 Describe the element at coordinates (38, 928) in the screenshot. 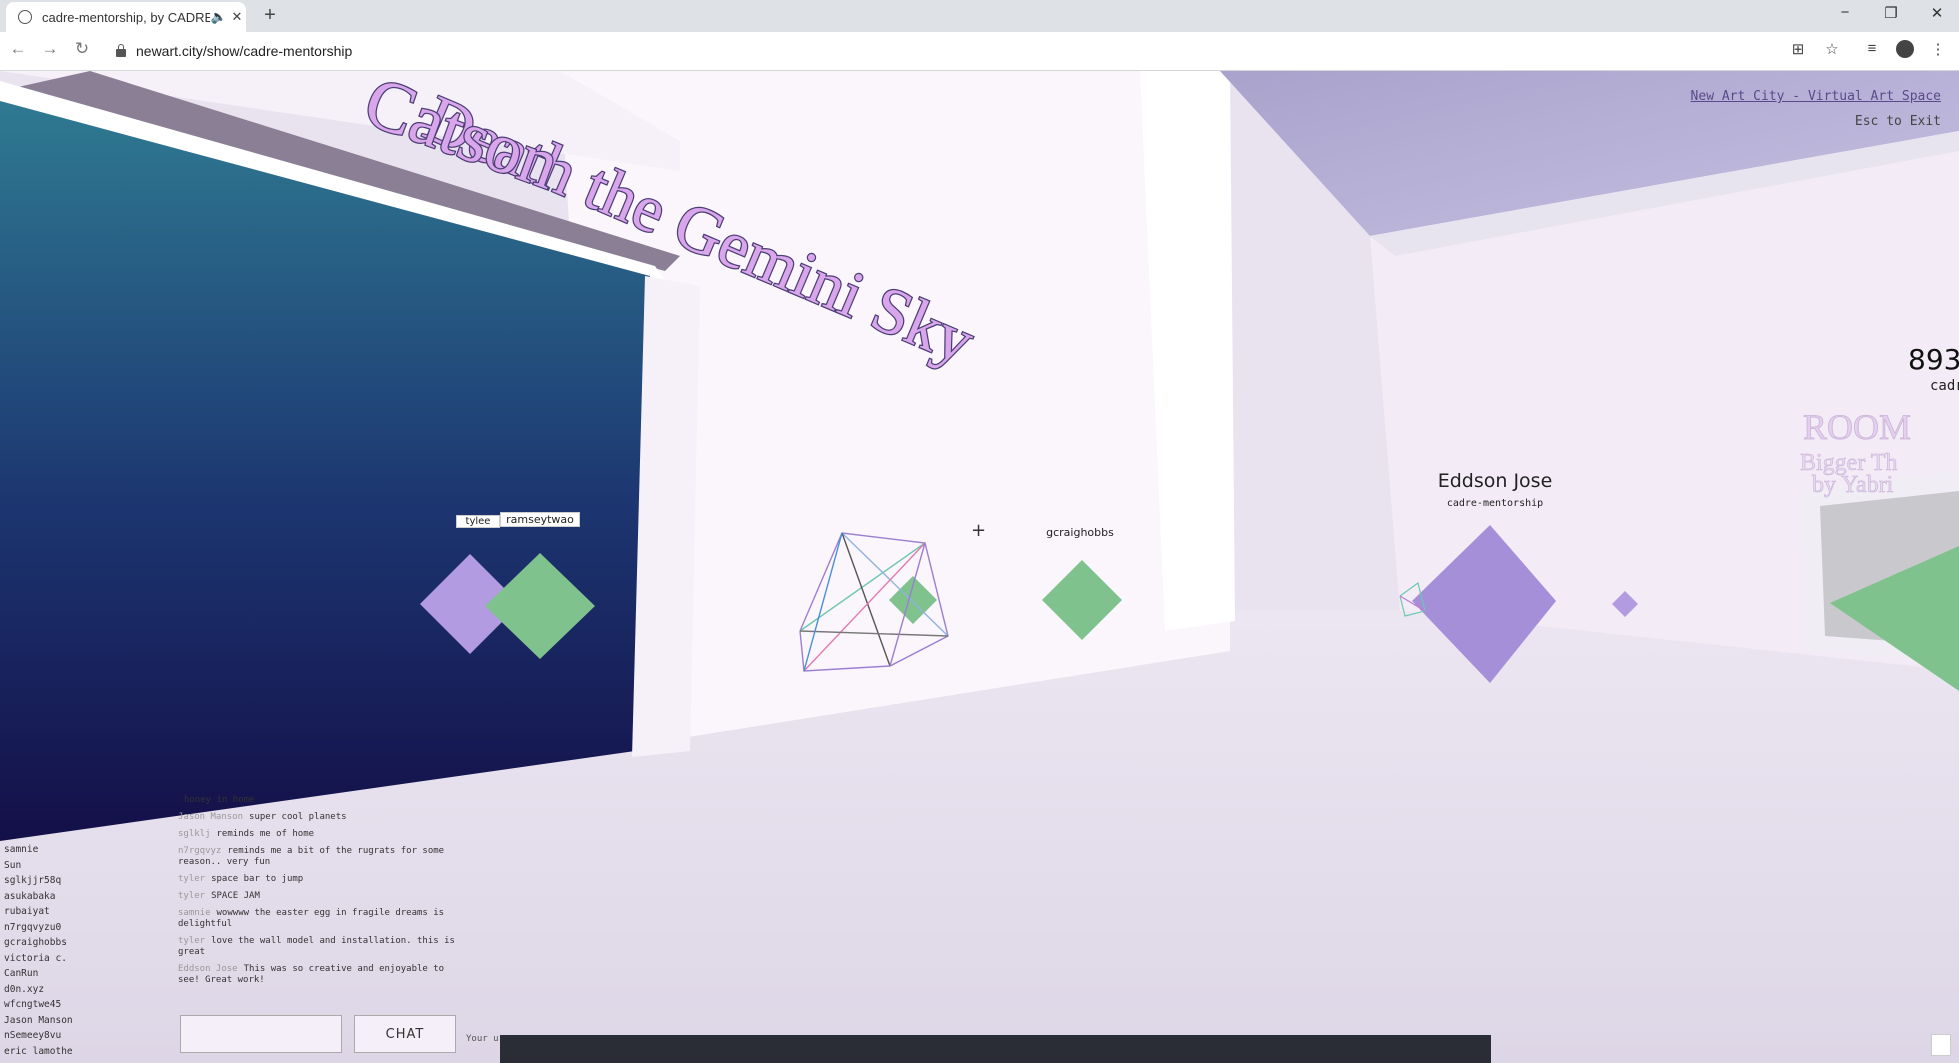

I see `user-item: n7rgqvyzu0` at that location.